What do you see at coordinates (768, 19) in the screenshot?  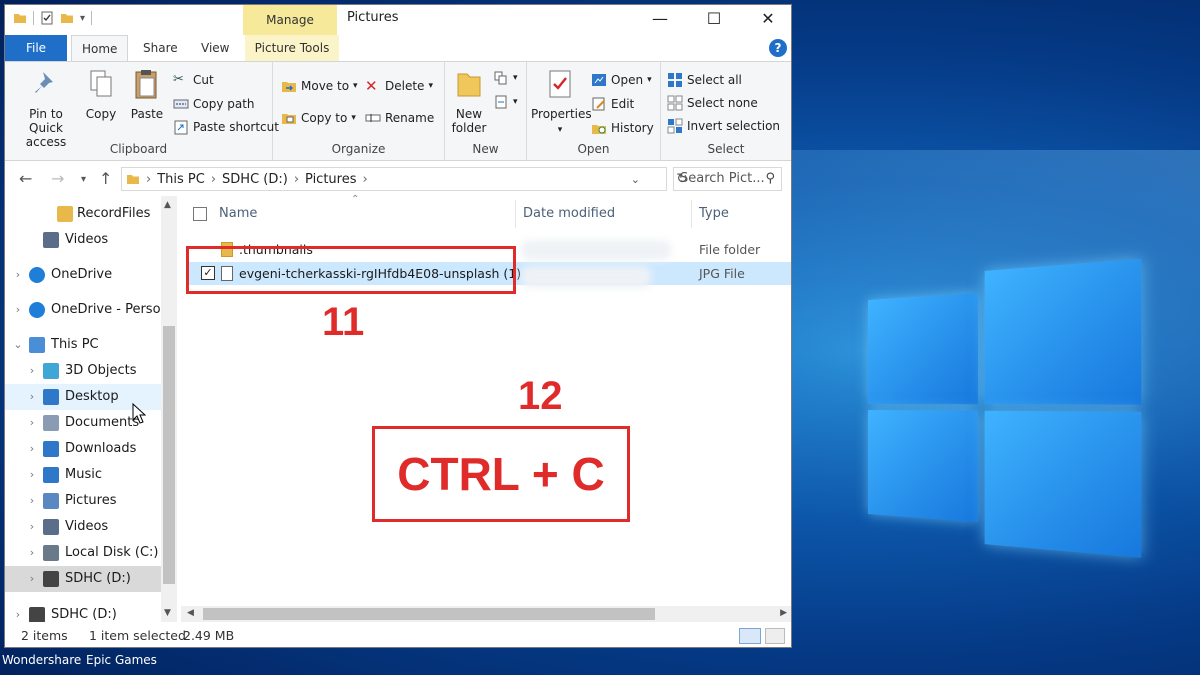 I see `close-button: ✕` at bounding box center [768, 19].